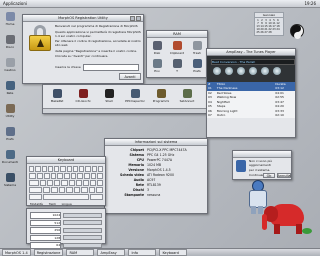  I want to click on key-input, so click(110, 67).